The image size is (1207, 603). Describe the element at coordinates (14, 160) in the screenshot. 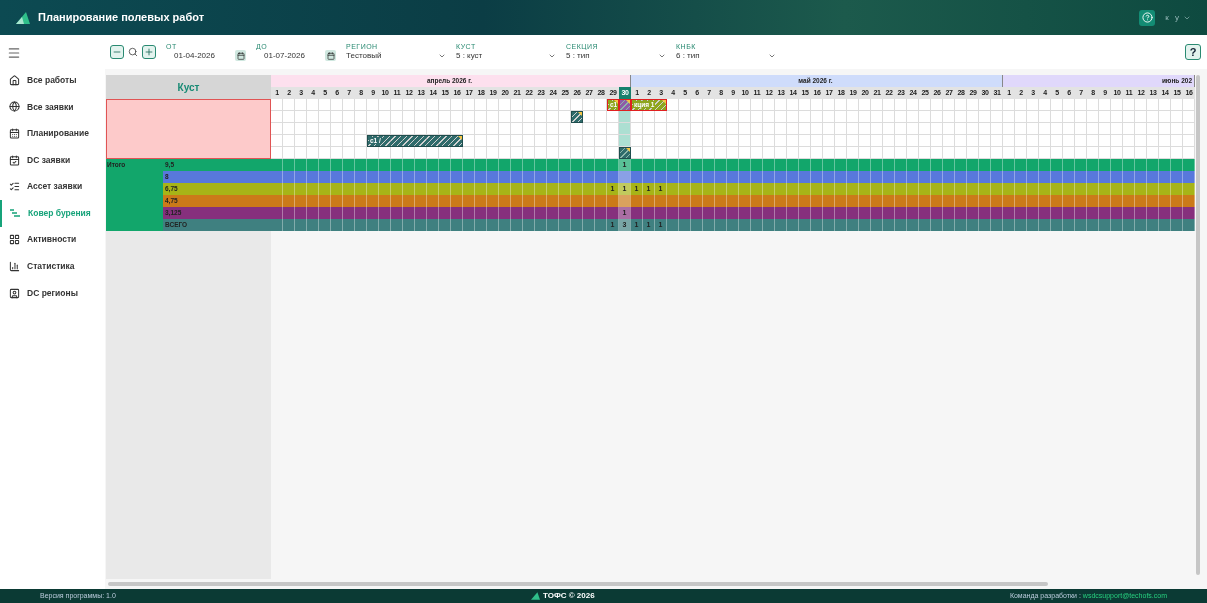

I see `calendar-check-icon` at that location.